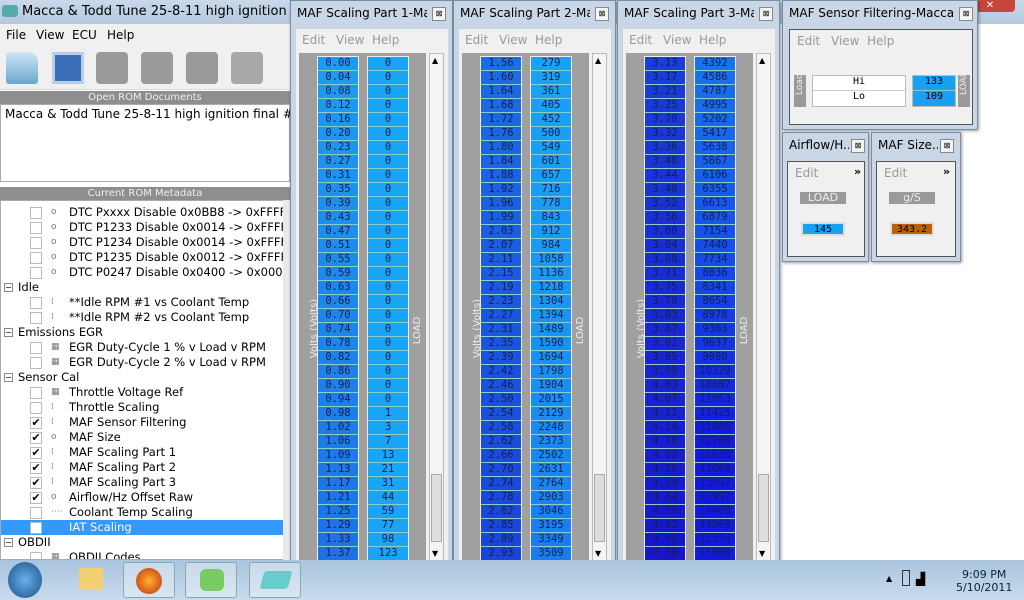  What do you see at coordinates (551, 64) in the screenshot?
I see `load-cell: 279` at bounding box center [551, 64].